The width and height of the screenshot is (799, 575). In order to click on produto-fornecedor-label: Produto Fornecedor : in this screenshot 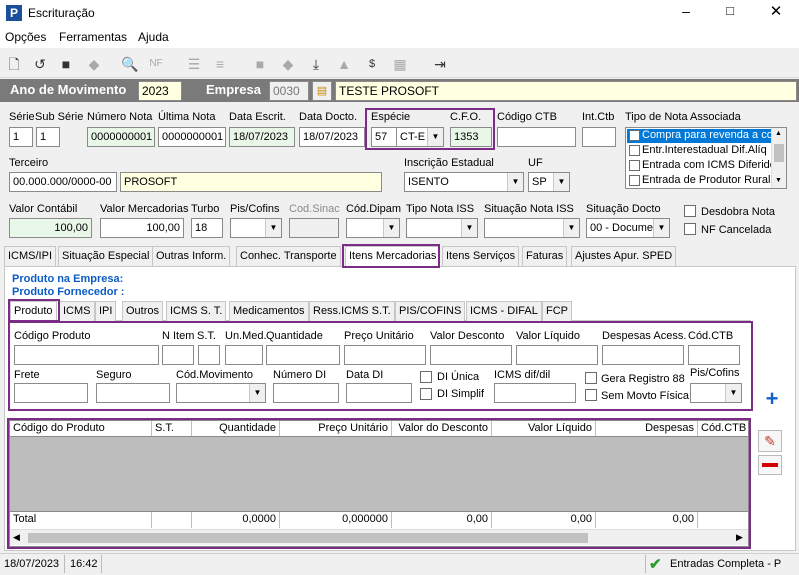, I will do `click(68, 292)`.